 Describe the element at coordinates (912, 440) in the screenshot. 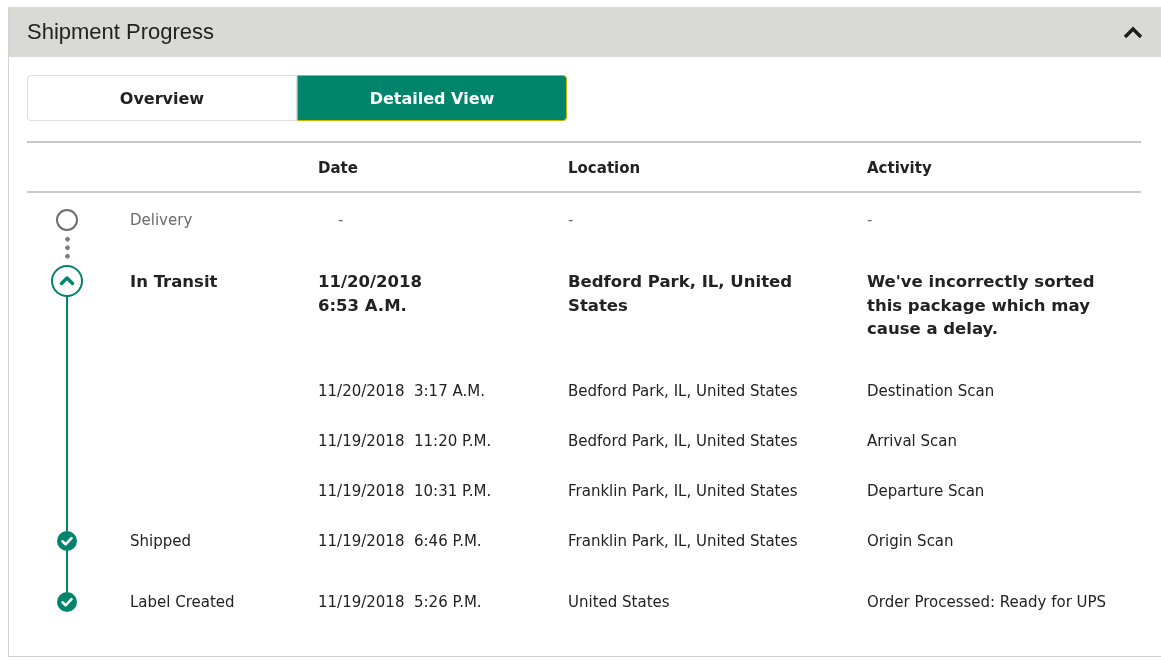

I see `activity-text: Arrival Scan` at that location.